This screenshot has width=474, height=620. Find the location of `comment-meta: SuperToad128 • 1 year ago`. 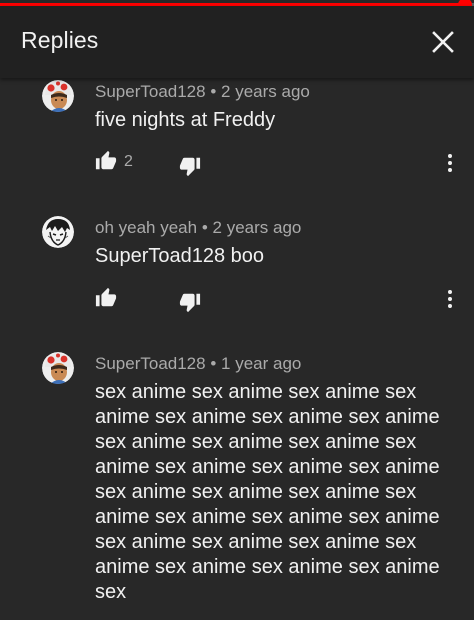

comment-meta: SuperToad128 • 1 year ago is located at coordinates (198, 364).